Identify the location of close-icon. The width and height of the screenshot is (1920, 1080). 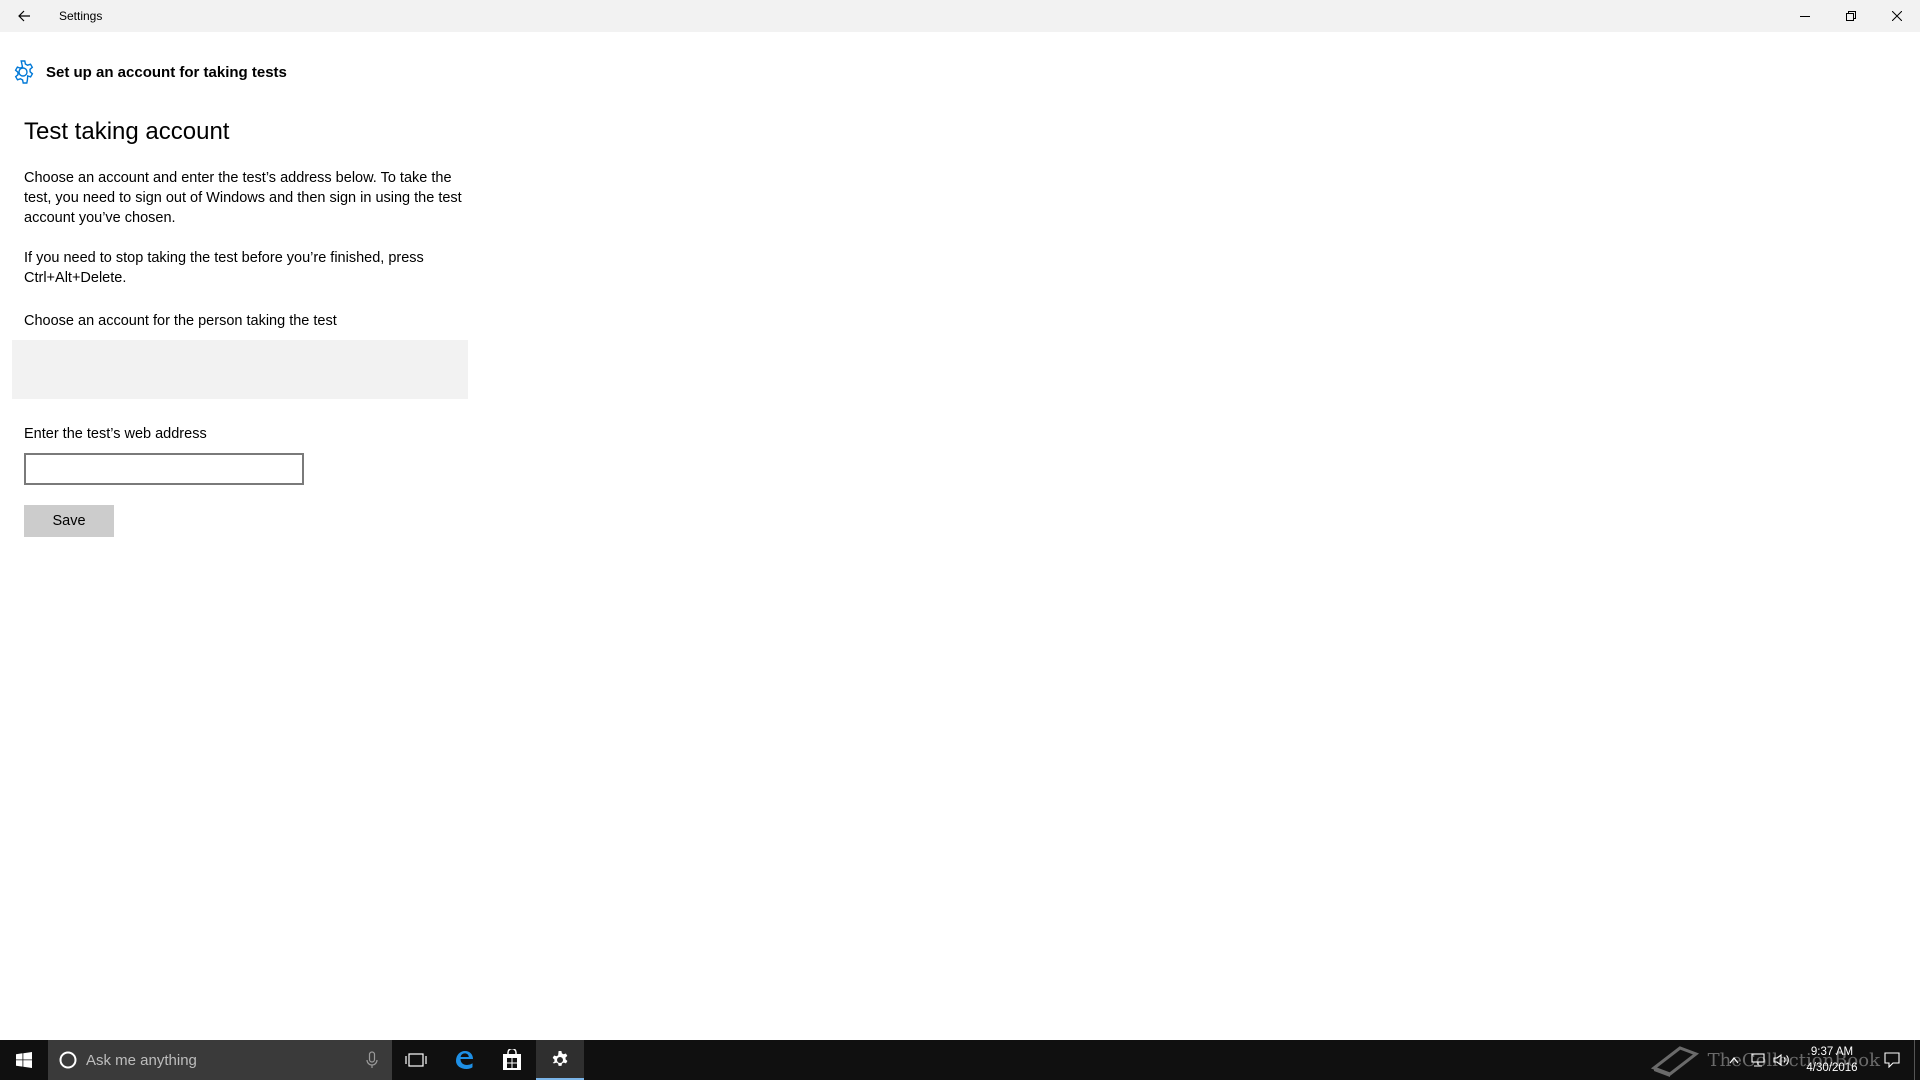
(1897, 16).